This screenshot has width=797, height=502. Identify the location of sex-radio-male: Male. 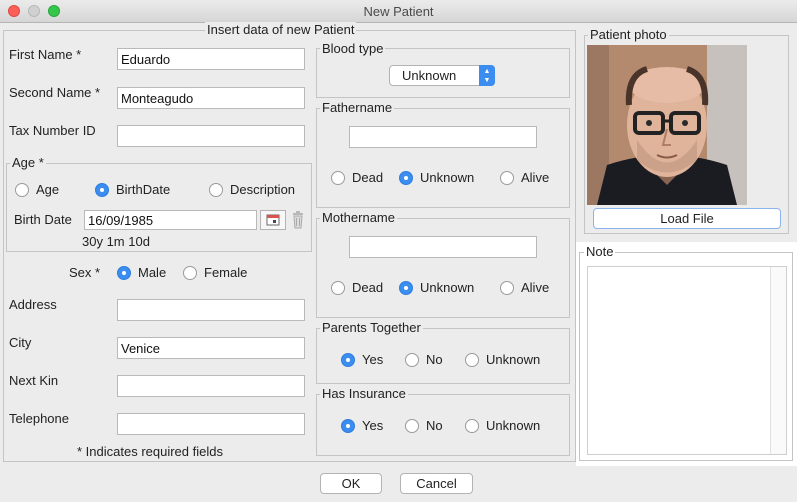
(141, 272).